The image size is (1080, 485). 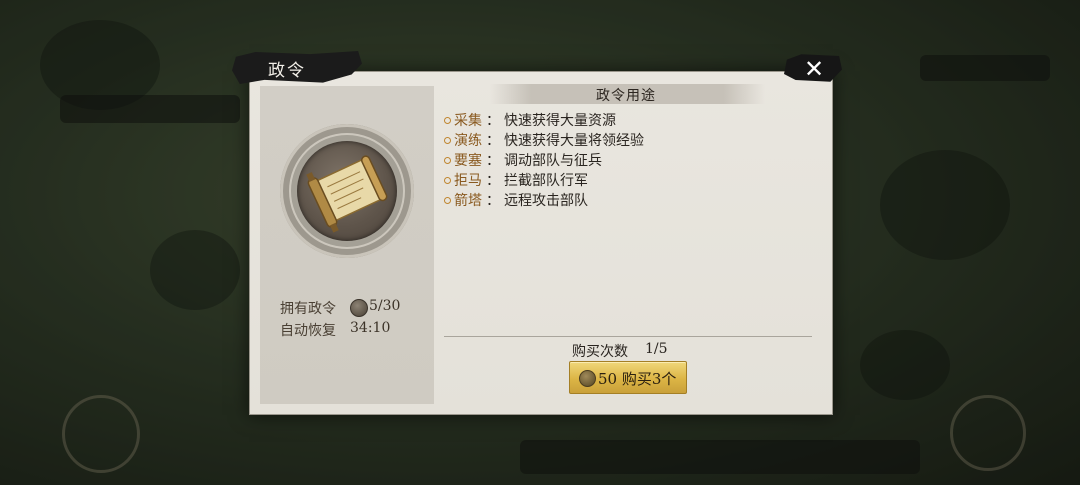 What do you see at coordinates (587, 378) in the screenshot?
I see `gold-coin-icon` at bounding box center [587, 378].